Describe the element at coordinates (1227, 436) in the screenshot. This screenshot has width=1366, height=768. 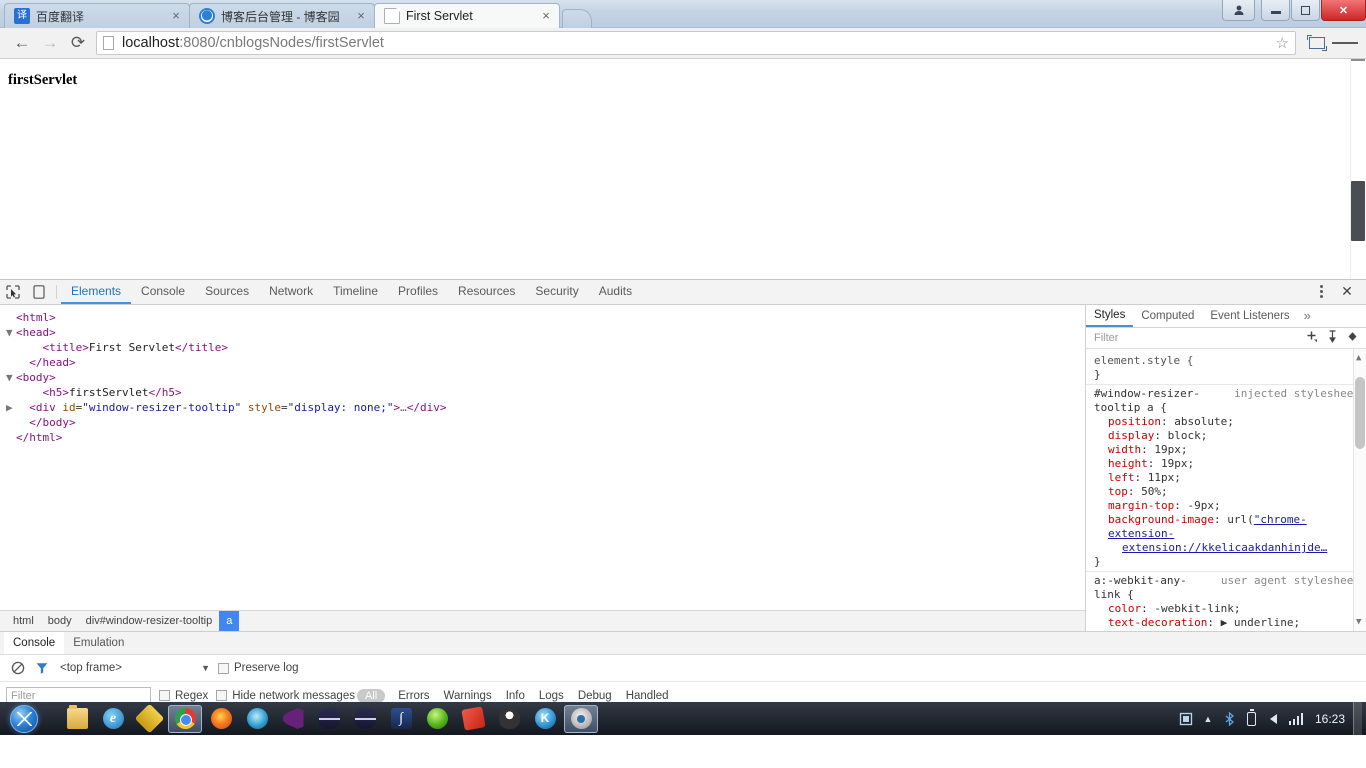
I see `css-declaration: display: block;` at that location.